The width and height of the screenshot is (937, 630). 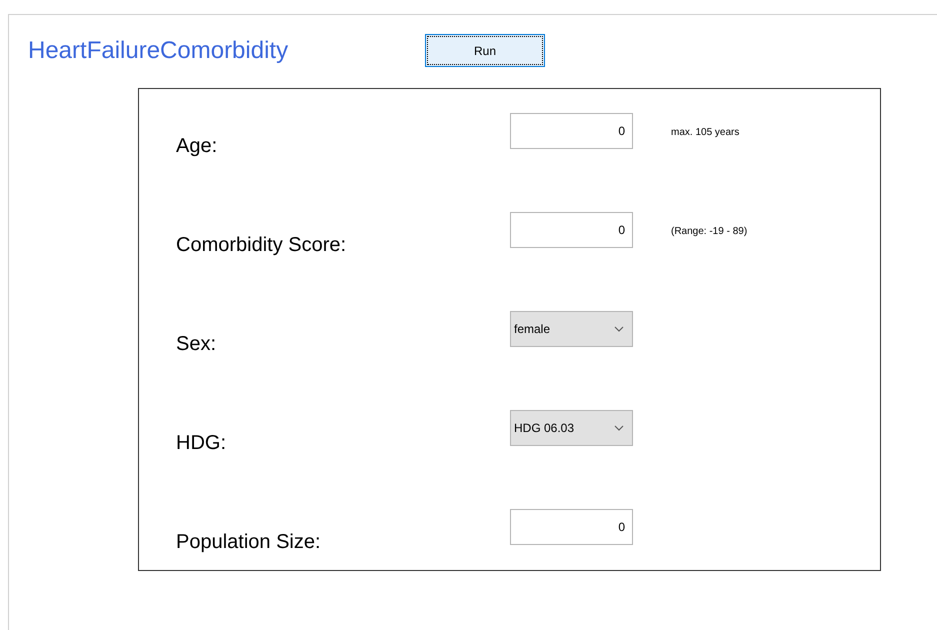 I want to click on field-label: HDG:, so click(x=201, y=443).